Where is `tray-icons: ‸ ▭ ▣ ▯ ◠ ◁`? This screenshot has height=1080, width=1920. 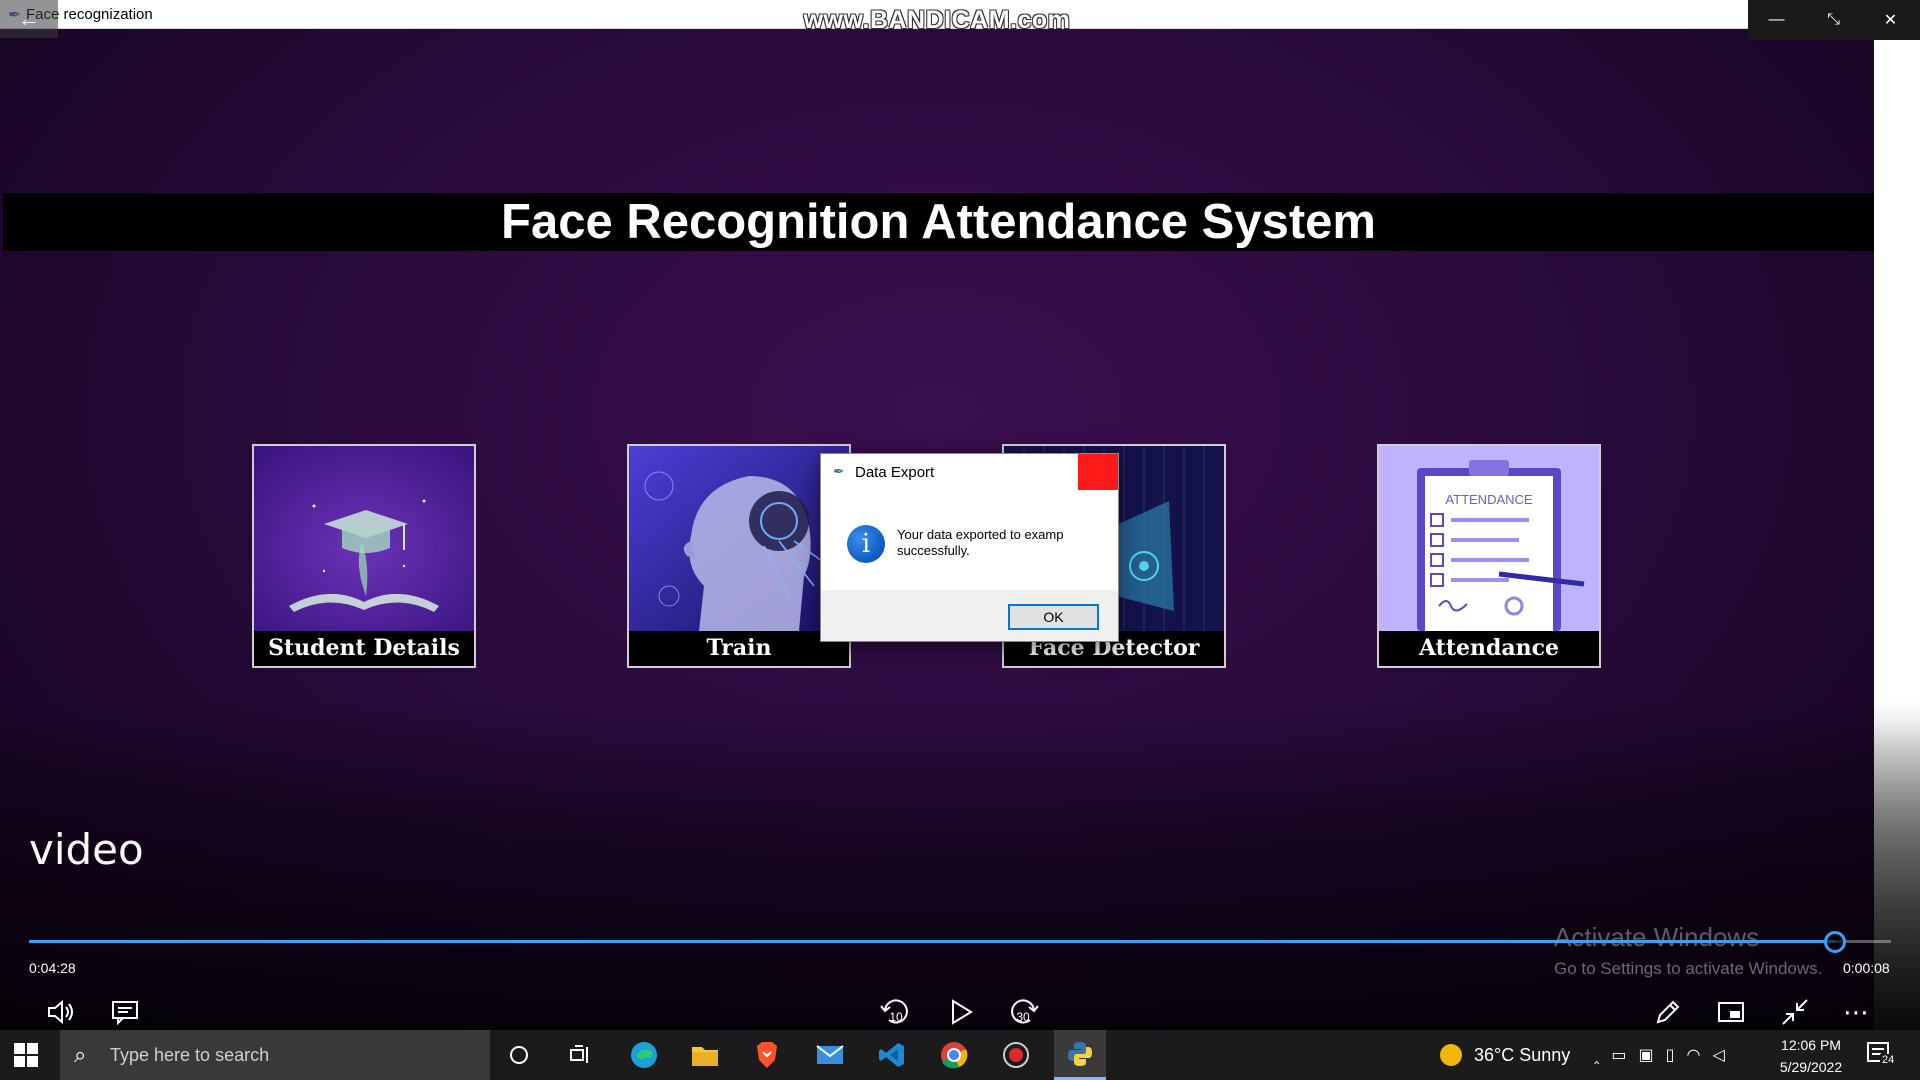
tray-icons: ‸ ▭ ▣ ▯ ◠ ◁ is located at coordinates (1659, 1055).